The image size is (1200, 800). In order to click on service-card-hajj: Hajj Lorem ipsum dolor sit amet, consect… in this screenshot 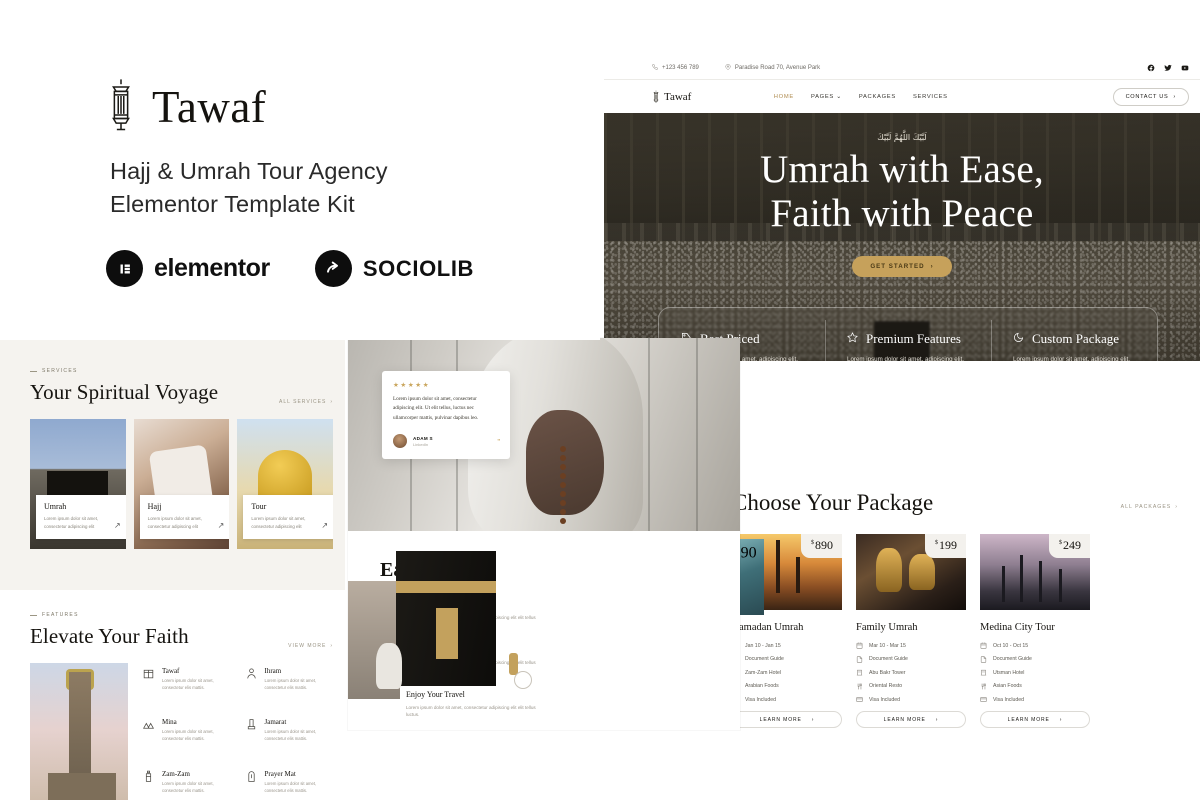, I will do `click(181, 484)`.